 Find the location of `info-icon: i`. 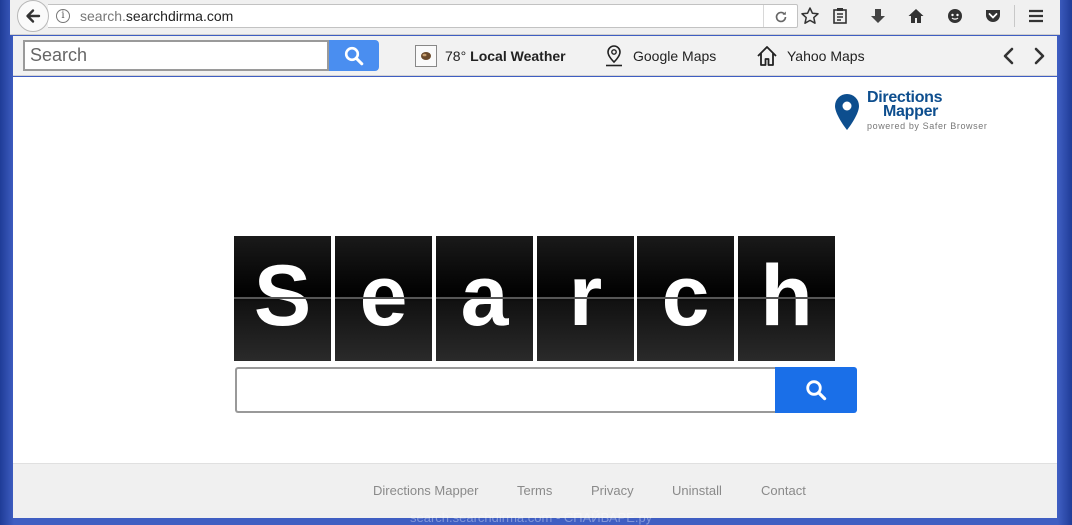

info-icon: i is located at coordinates (63, 16).